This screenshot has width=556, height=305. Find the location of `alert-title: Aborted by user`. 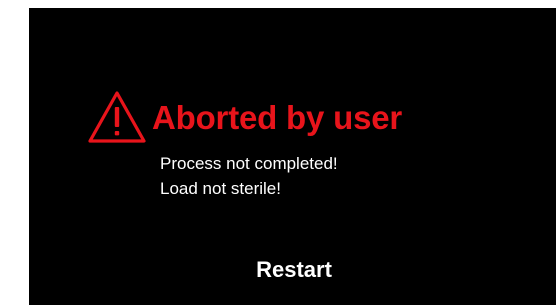

alert-title: Aborted by user is located at coordinates (277, 117).